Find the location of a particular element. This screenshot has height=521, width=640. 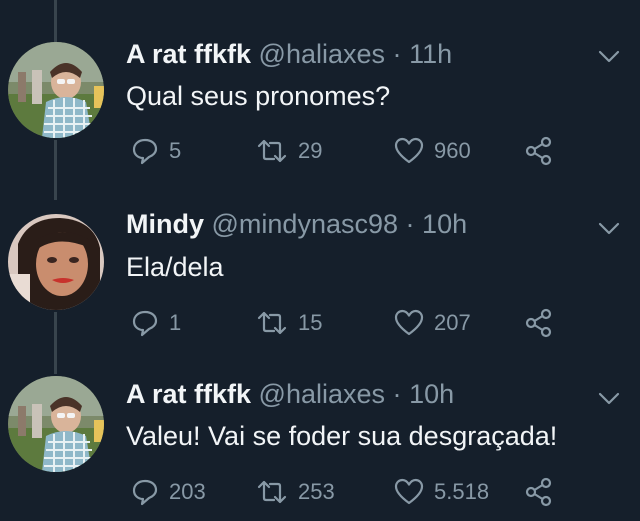

like-count: 207 is located at coordinates (452, 322).